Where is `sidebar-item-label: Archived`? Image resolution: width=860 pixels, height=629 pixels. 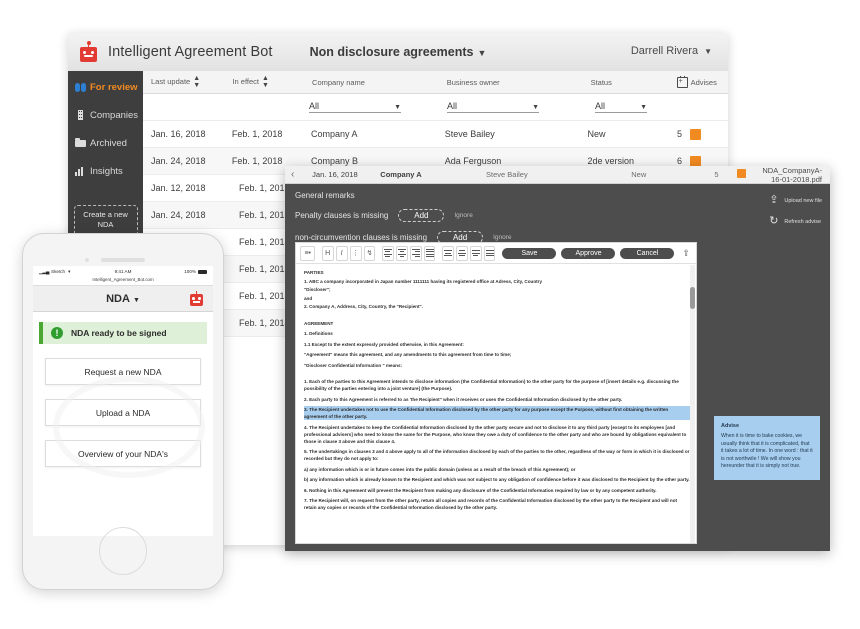 sidebar-item-label: Archived is located at coordinates (108, 143).